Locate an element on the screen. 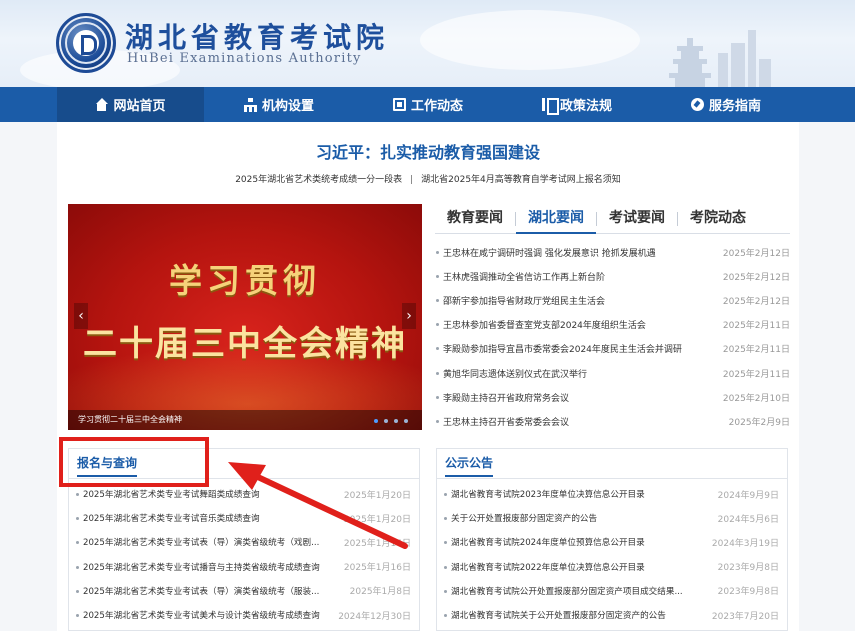 The width and height of the screenshot is (855, 631). registration-item-title: 2025年湖北省艺术类专业考试美术与设计类省级统考成绩查询 is located at coordinates (197, 615).